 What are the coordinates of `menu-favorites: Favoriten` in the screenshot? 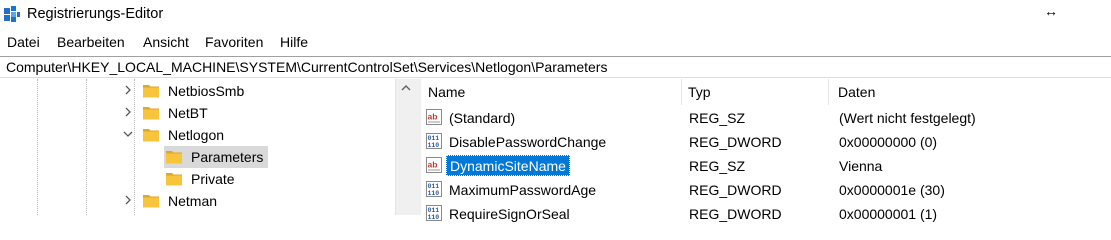 It's located at (234, 42).